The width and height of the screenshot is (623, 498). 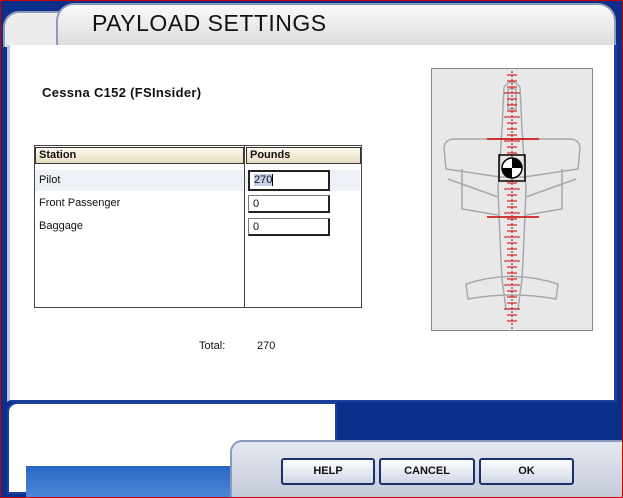 I want to click on aircraft-cg-diagram, so click(x=512, y=199).